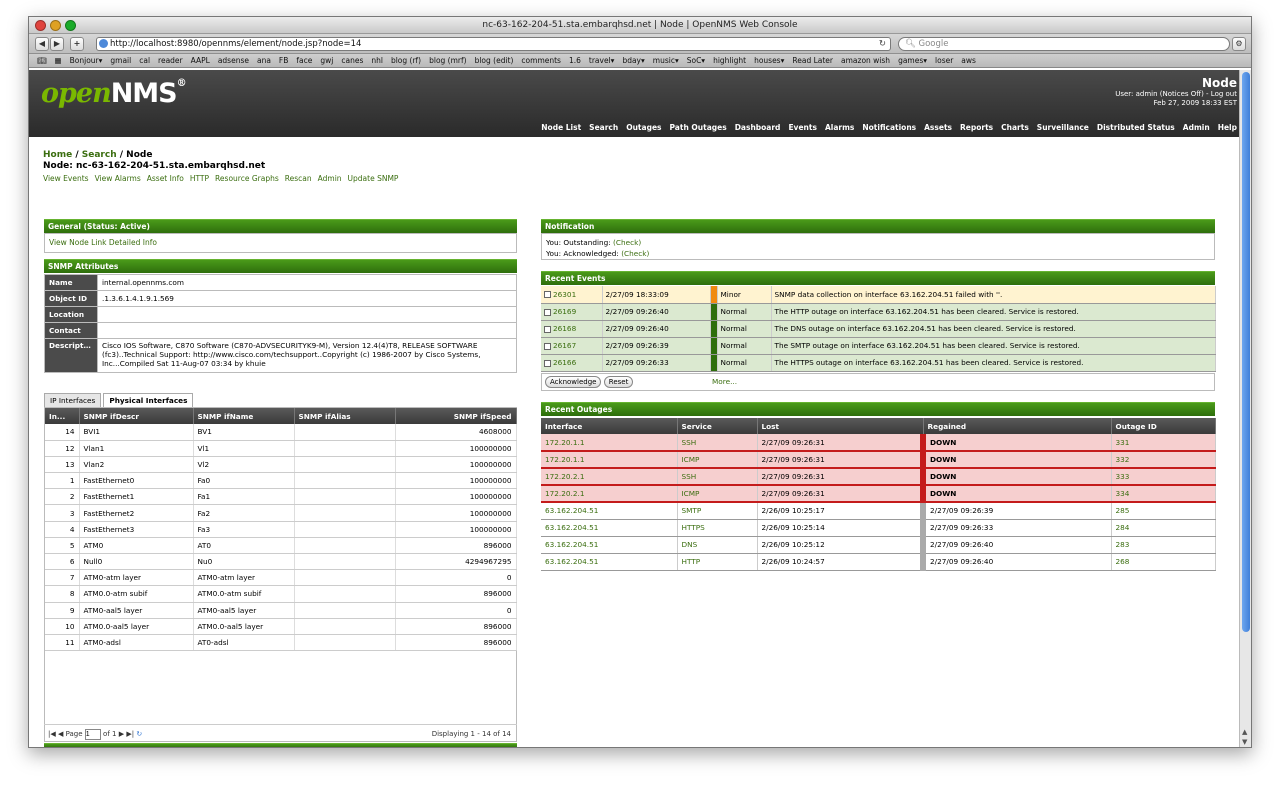  I want to click on bookmark-item: blog (rf), so click(406, 60).